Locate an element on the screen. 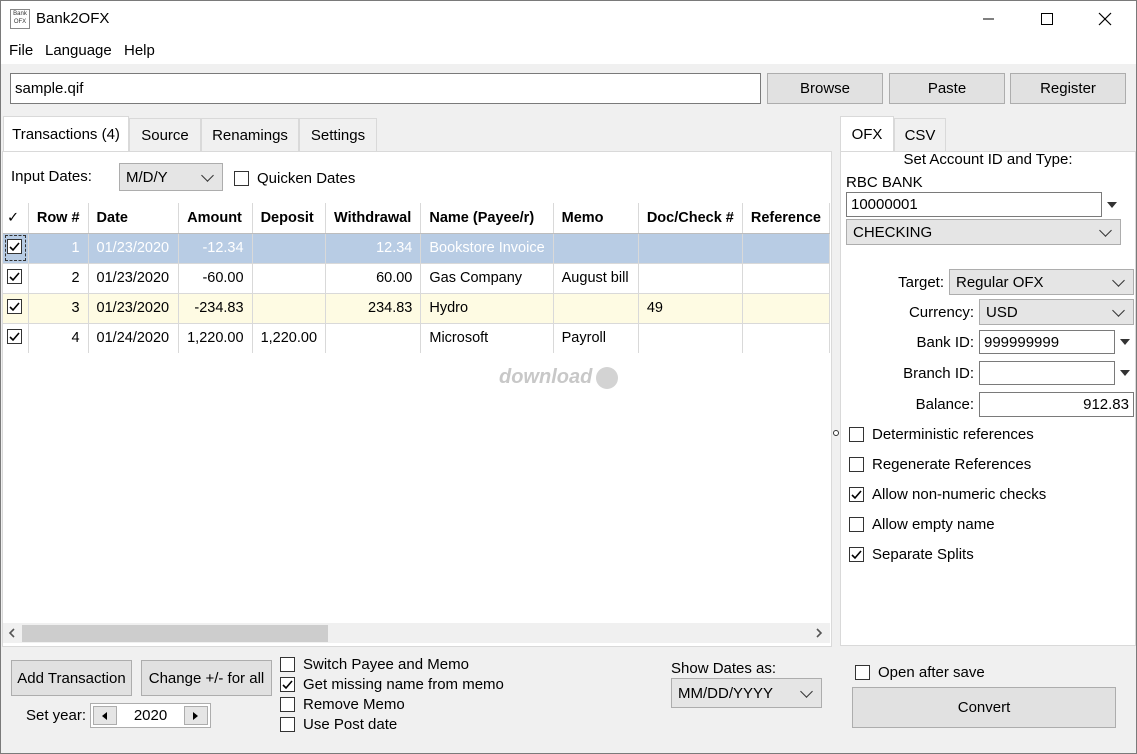  missing-name-checkbox is located at coordinates (287, 684).